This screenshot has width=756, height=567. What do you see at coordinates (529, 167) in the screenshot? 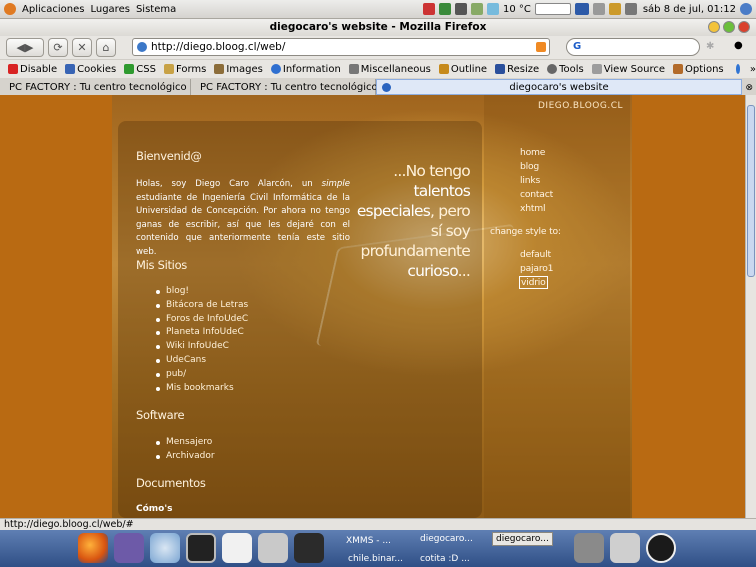
I see `nav-blog: blog` at bounding box center [529, 167].